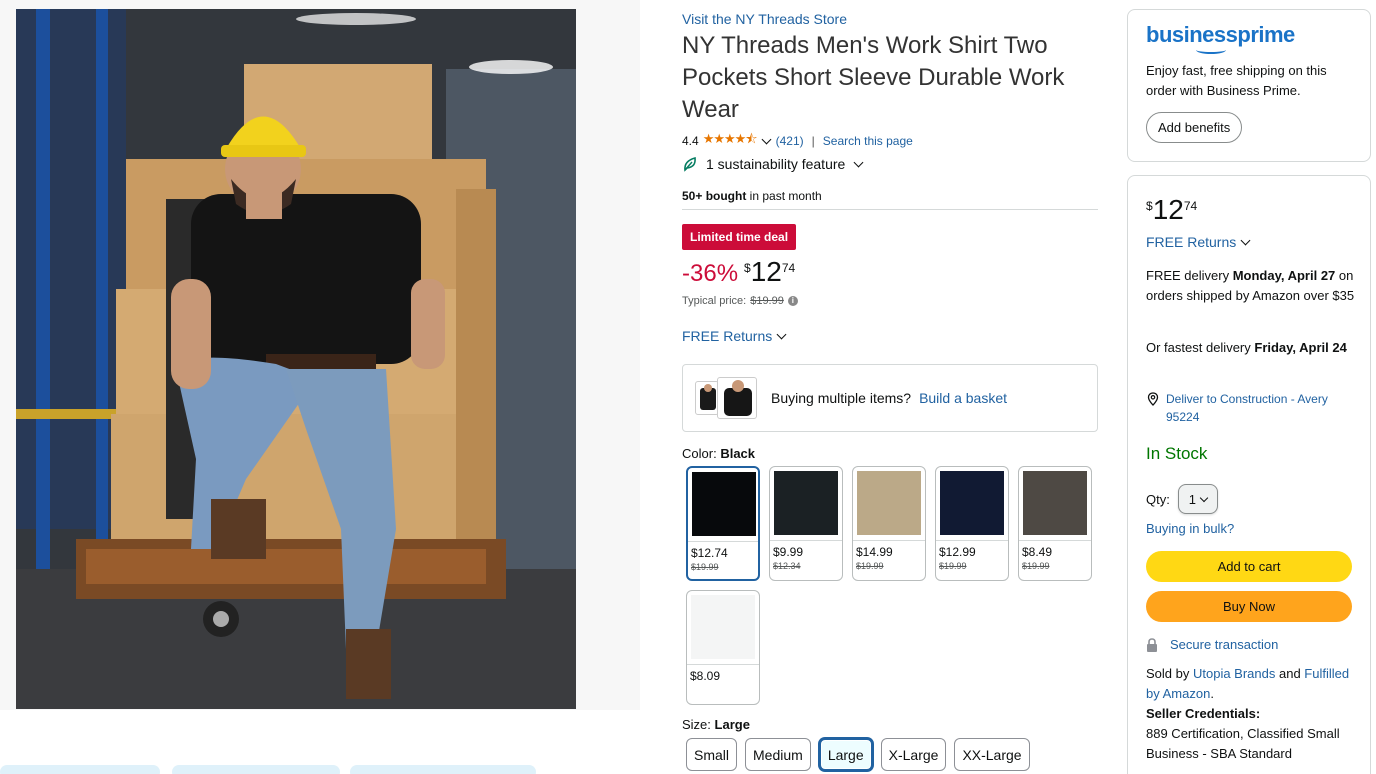 This screenshot has height=774, width=1376. I want to click on price-block: -36% $ 12 74, so click(738, 272).